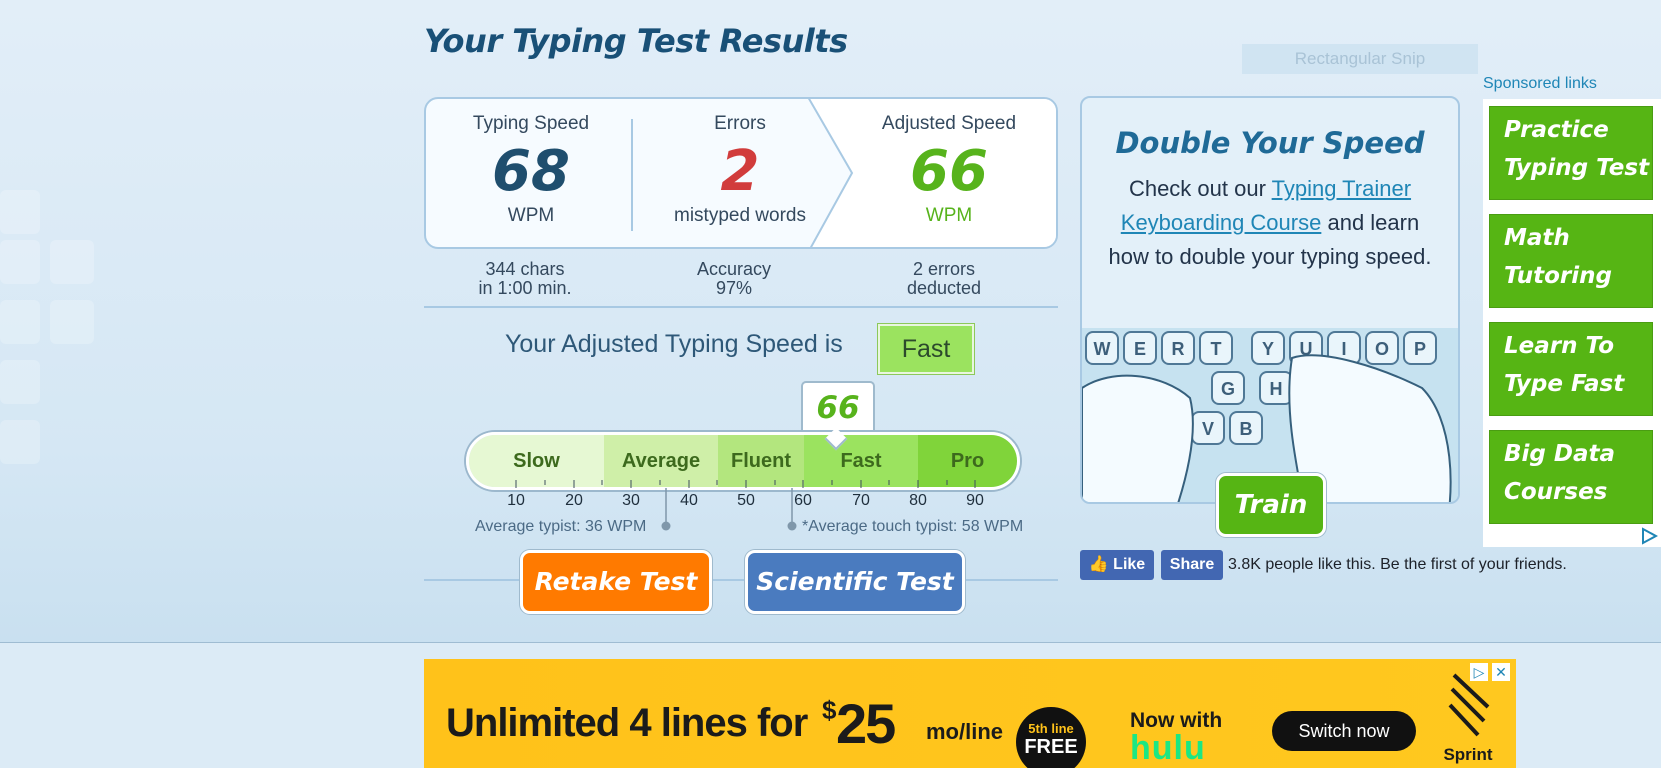 The width and height of the screenshot is (1661, 768). I want to click on ad-info-icon: ▷, so click(1479, 672).